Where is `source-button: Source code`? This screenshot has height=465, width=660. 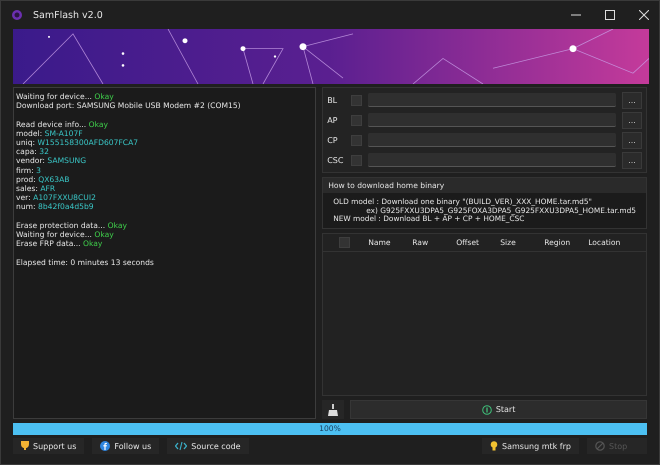
source-button: Source code is located at coordinates (208, 446).